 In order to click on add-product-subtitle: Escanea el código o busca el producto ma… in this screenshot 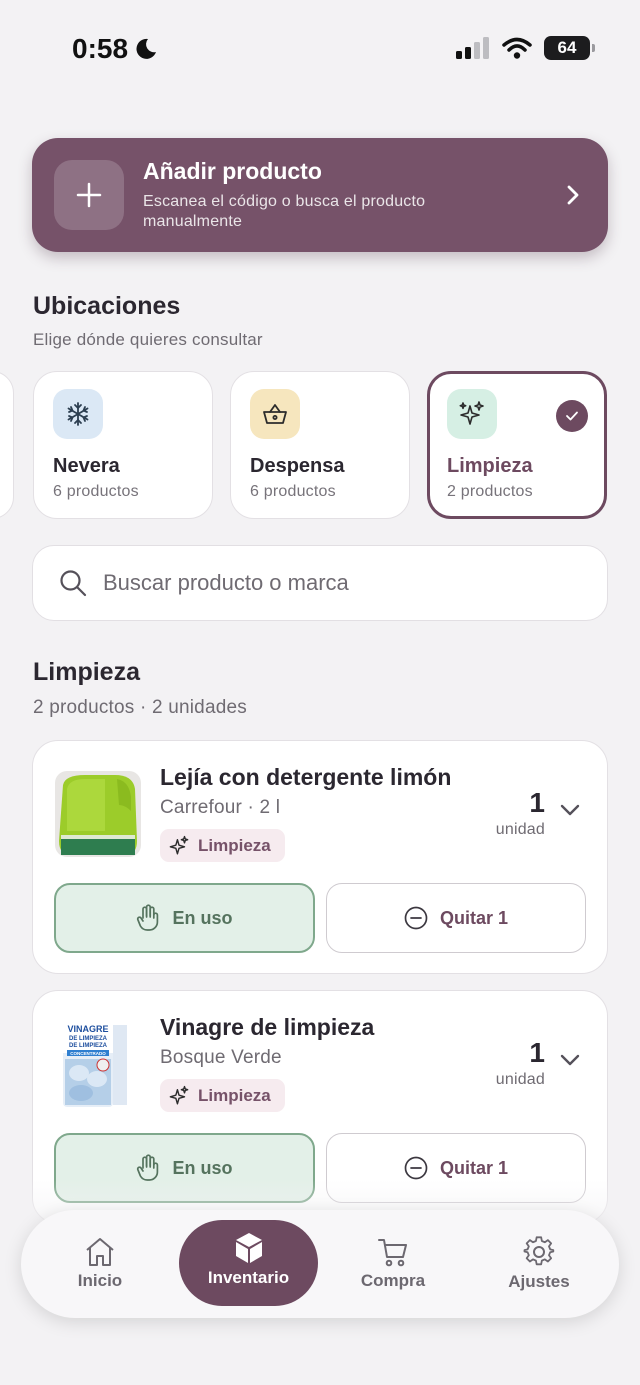, I will do `click(284, 211)`.